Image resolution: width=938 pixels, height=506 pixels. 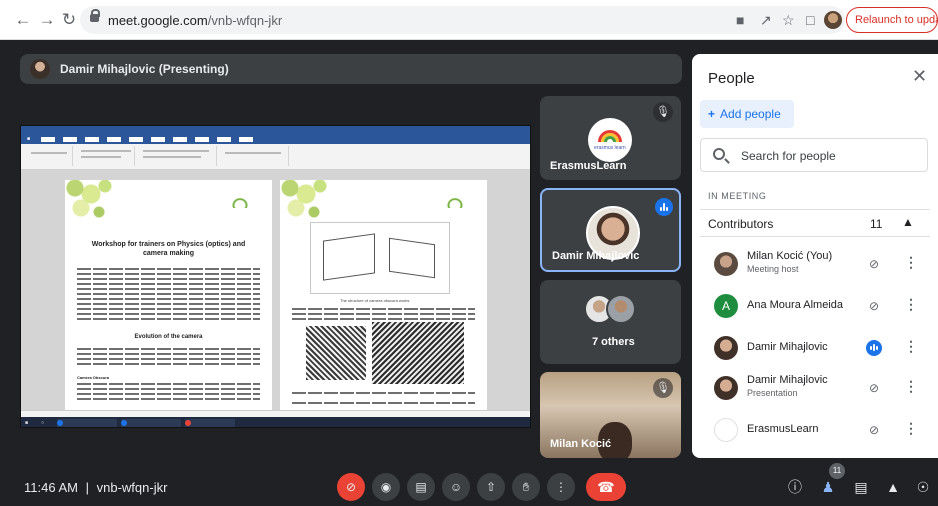 I want to click on present-screen-button: ⇧, so click(x=491, y=487).